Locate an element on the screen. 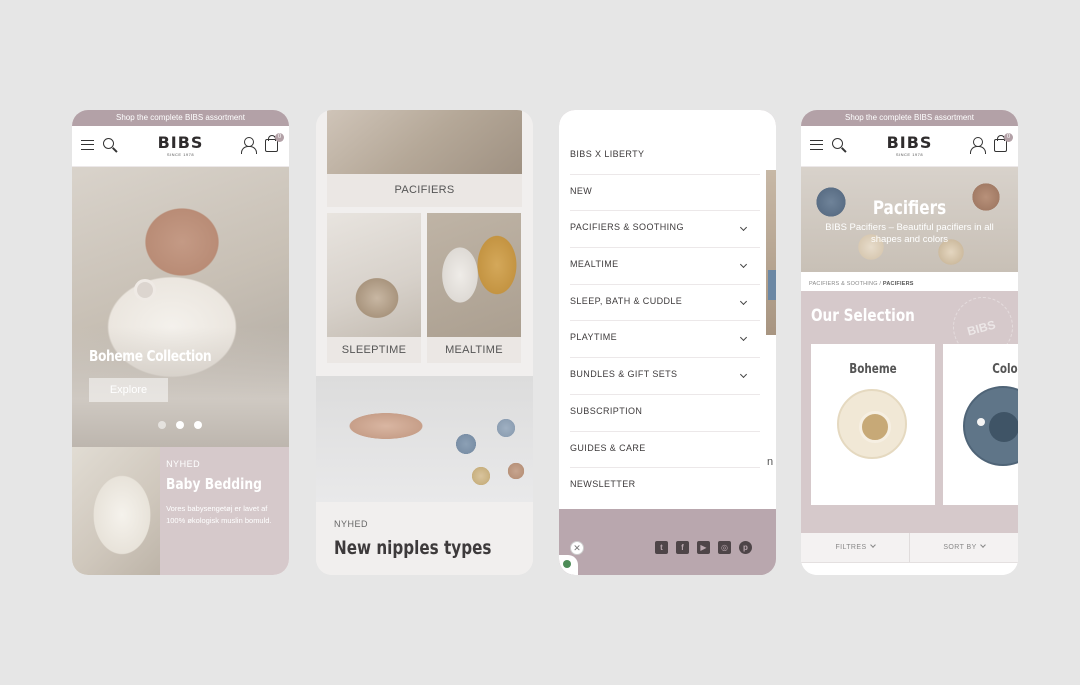 This screenshot has width=1080, height=685. menu-item-label: BIBS X LIBERTY is located at coordinates (607, 154).